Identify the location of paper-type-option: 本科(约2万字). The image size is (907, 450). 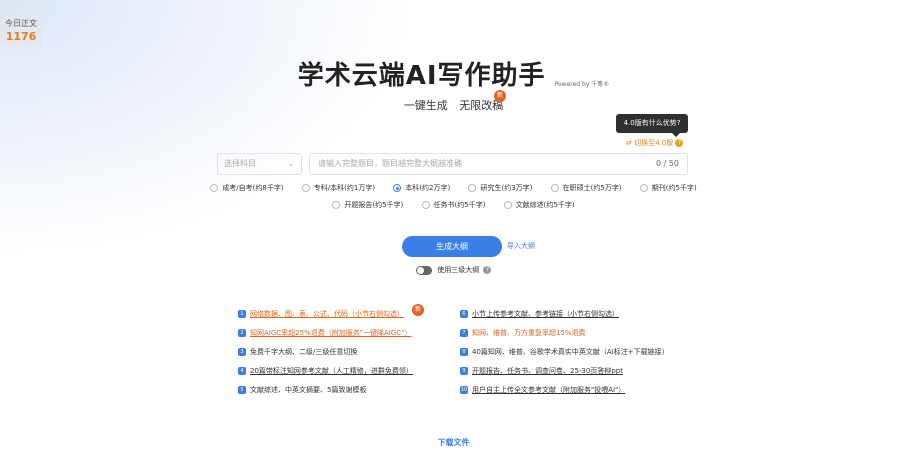
(421, 188).